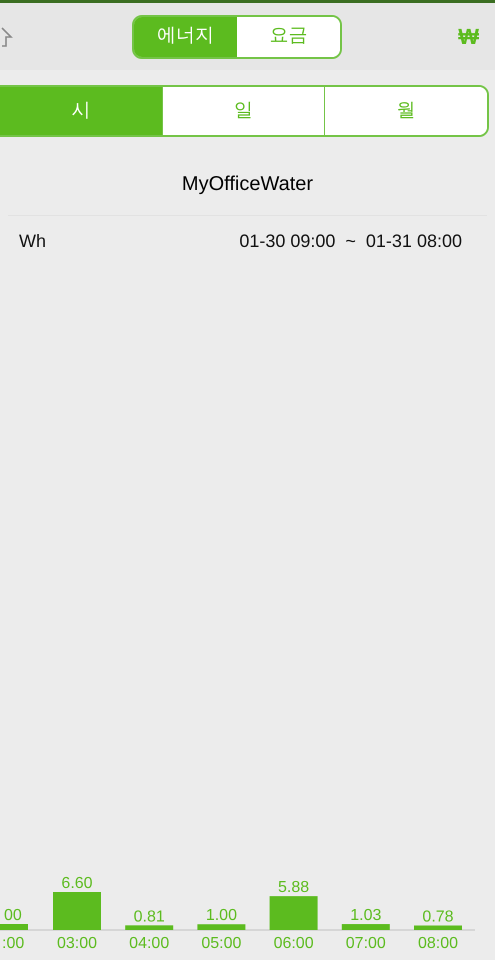 This screenshot has height=960, width=495. What do you see at coordinates (32, 241) in the screenshot?
I see `unit-label: Wh` at bounding box center [32, 241].